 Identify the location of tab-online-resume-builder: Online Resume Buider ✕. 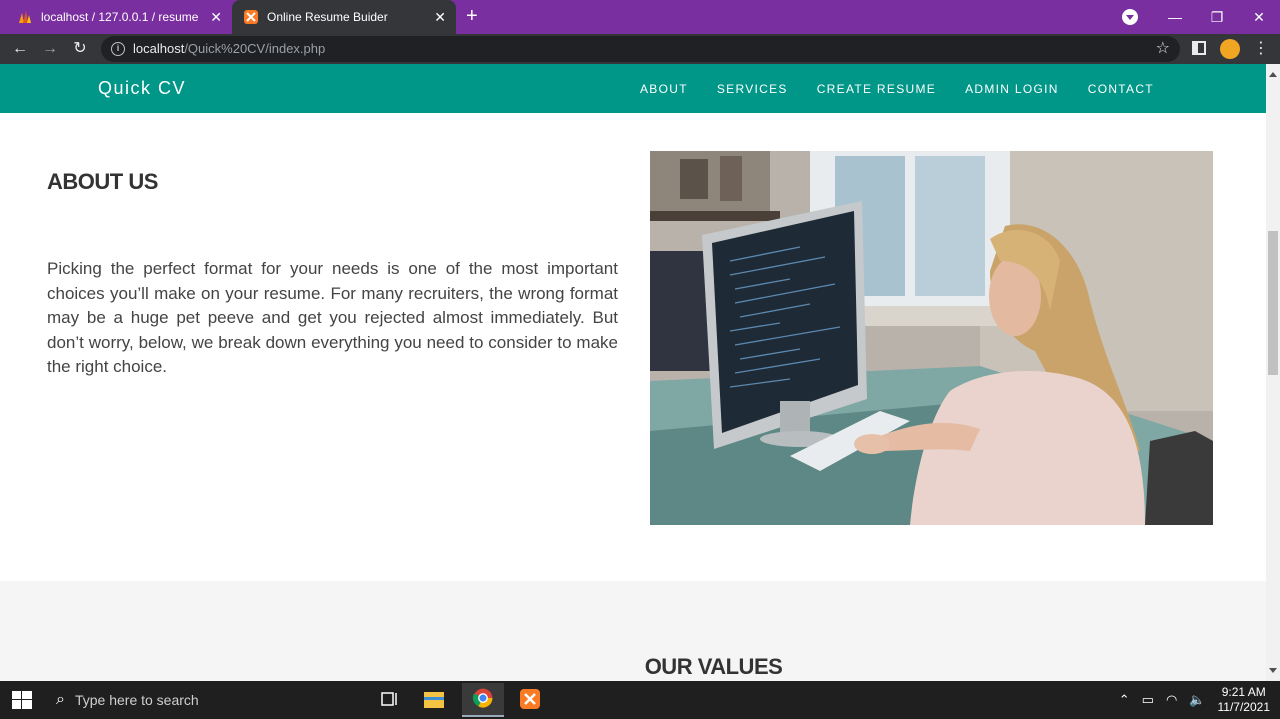
(344, 17).